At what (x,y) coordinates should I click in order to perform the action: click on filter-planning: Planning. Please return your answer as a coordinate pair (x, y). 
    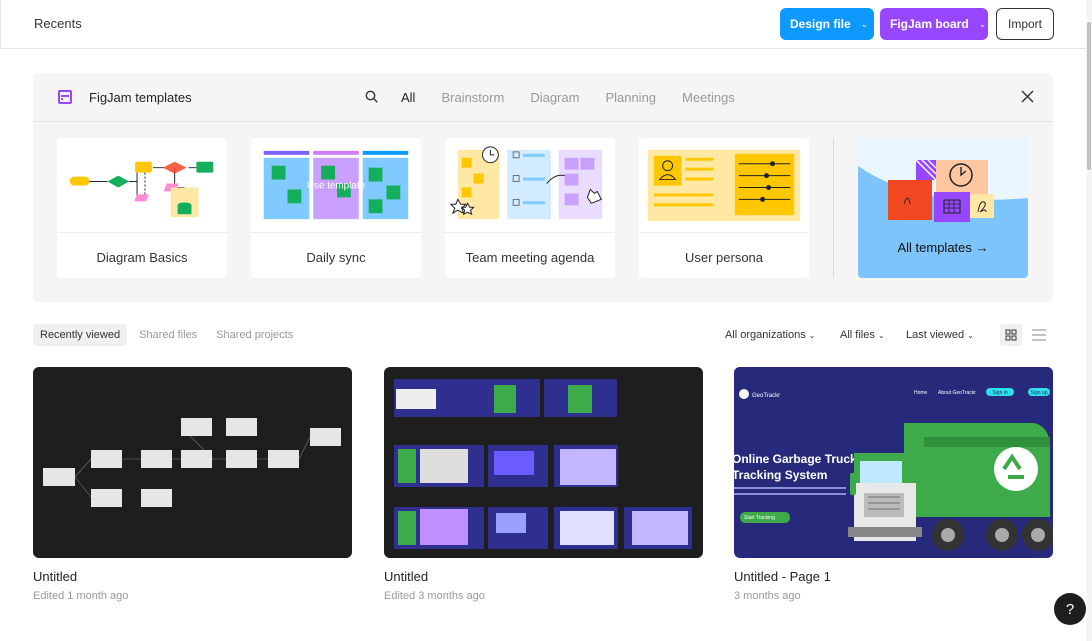
    Looking at the image, I should click on (630, 97).